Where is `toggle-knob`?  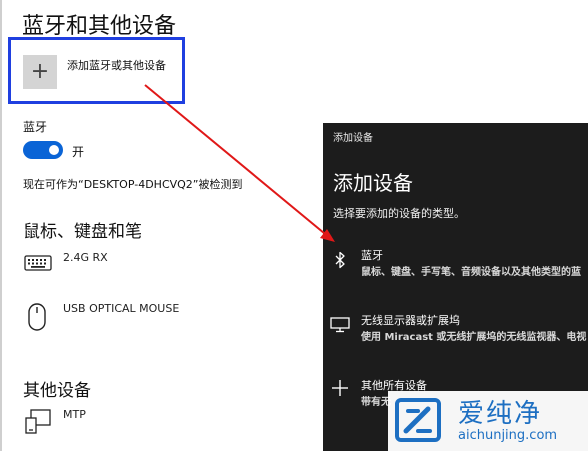 toggle-knob is located at coordinates (54, 150).